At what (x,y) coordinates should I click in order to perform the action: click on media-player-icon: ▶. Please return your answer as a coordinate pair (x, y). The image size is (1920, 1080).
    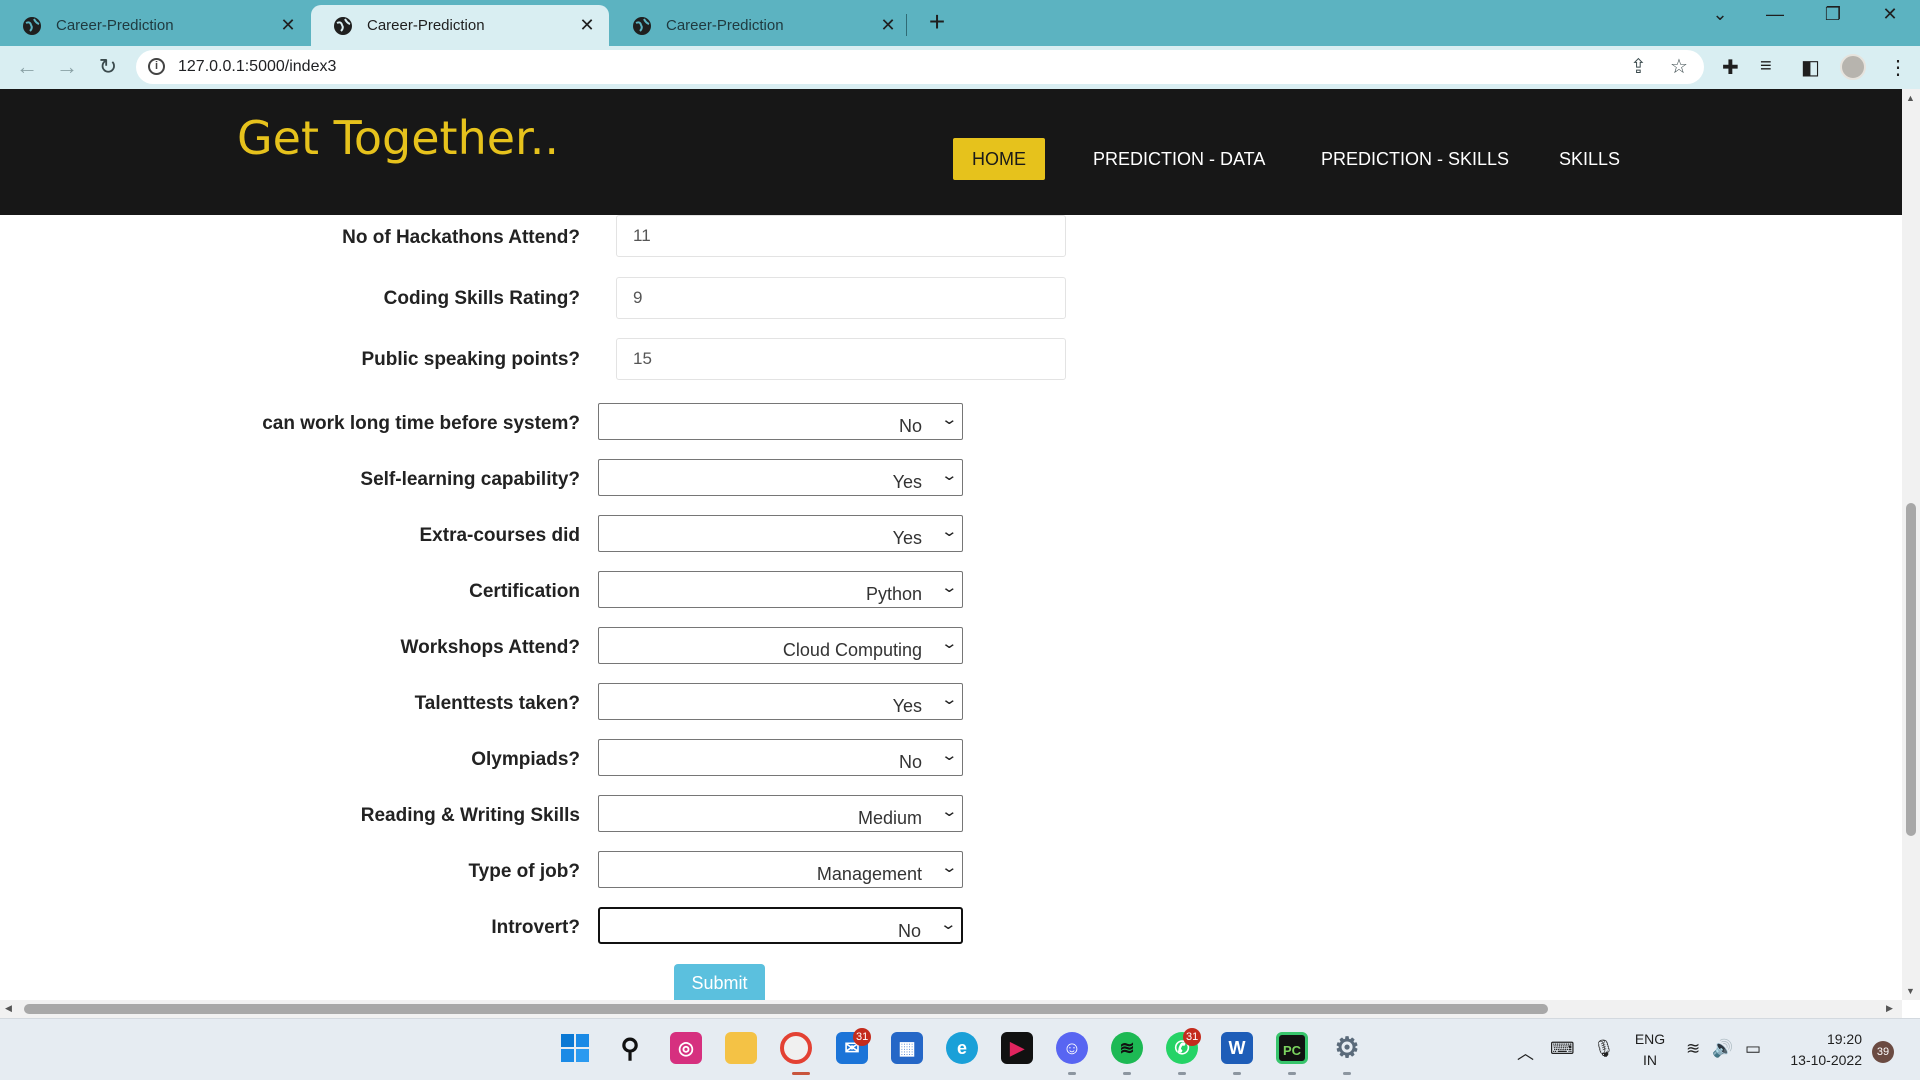
    Looking at the image, I should click on (1017, 1048).